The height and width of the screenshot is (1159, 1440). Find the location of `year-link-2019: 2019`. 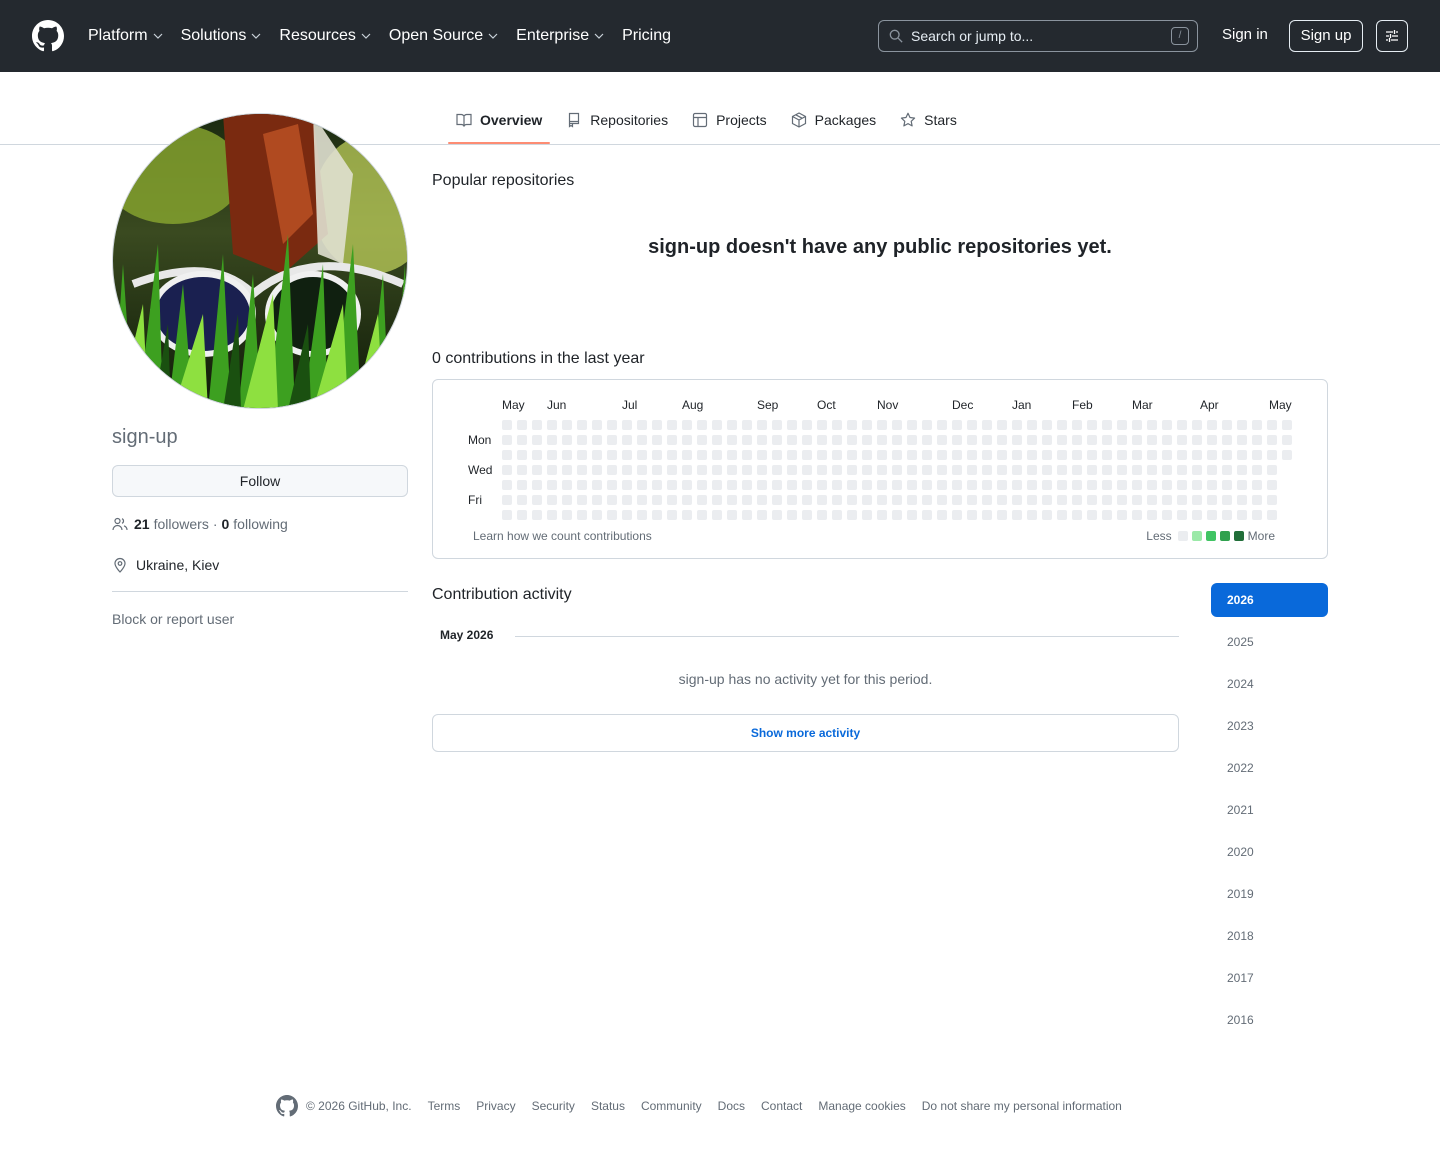

year-link-2019: 2019 is located at coordinates (1269, 894).